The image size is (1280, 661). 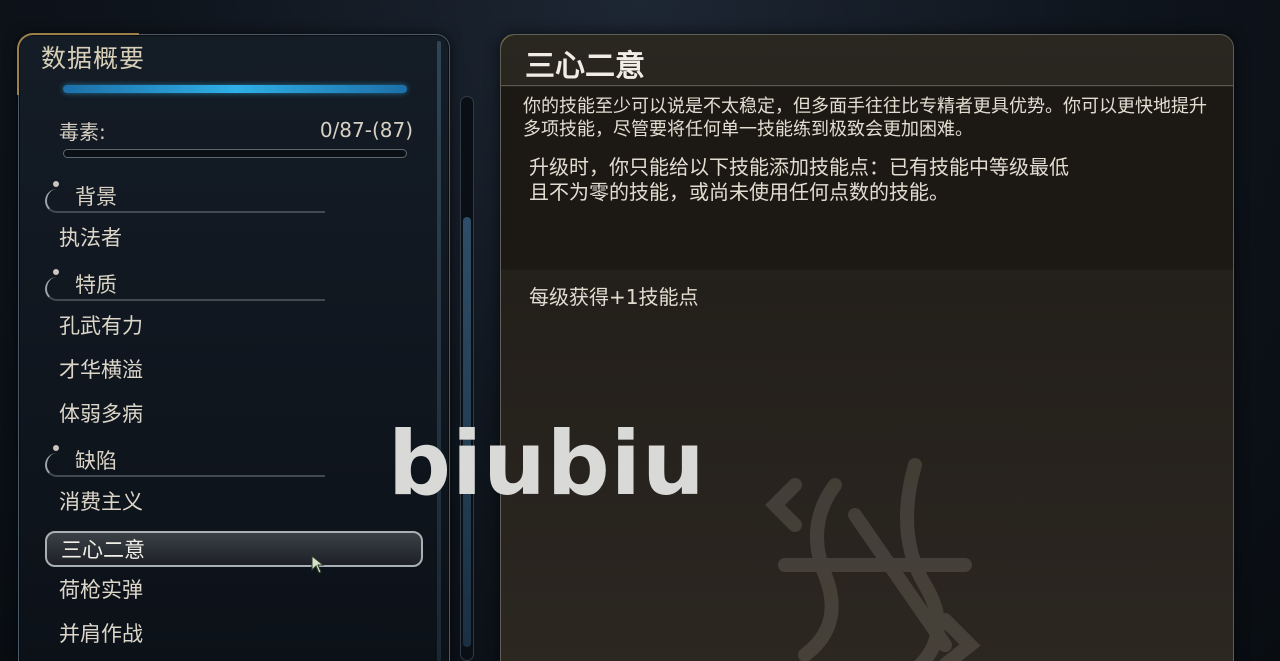 What do you see at coordinates (873, 559) in the screenshot?
I see `trait-emblem-icon` at bounding box center [873, 559].